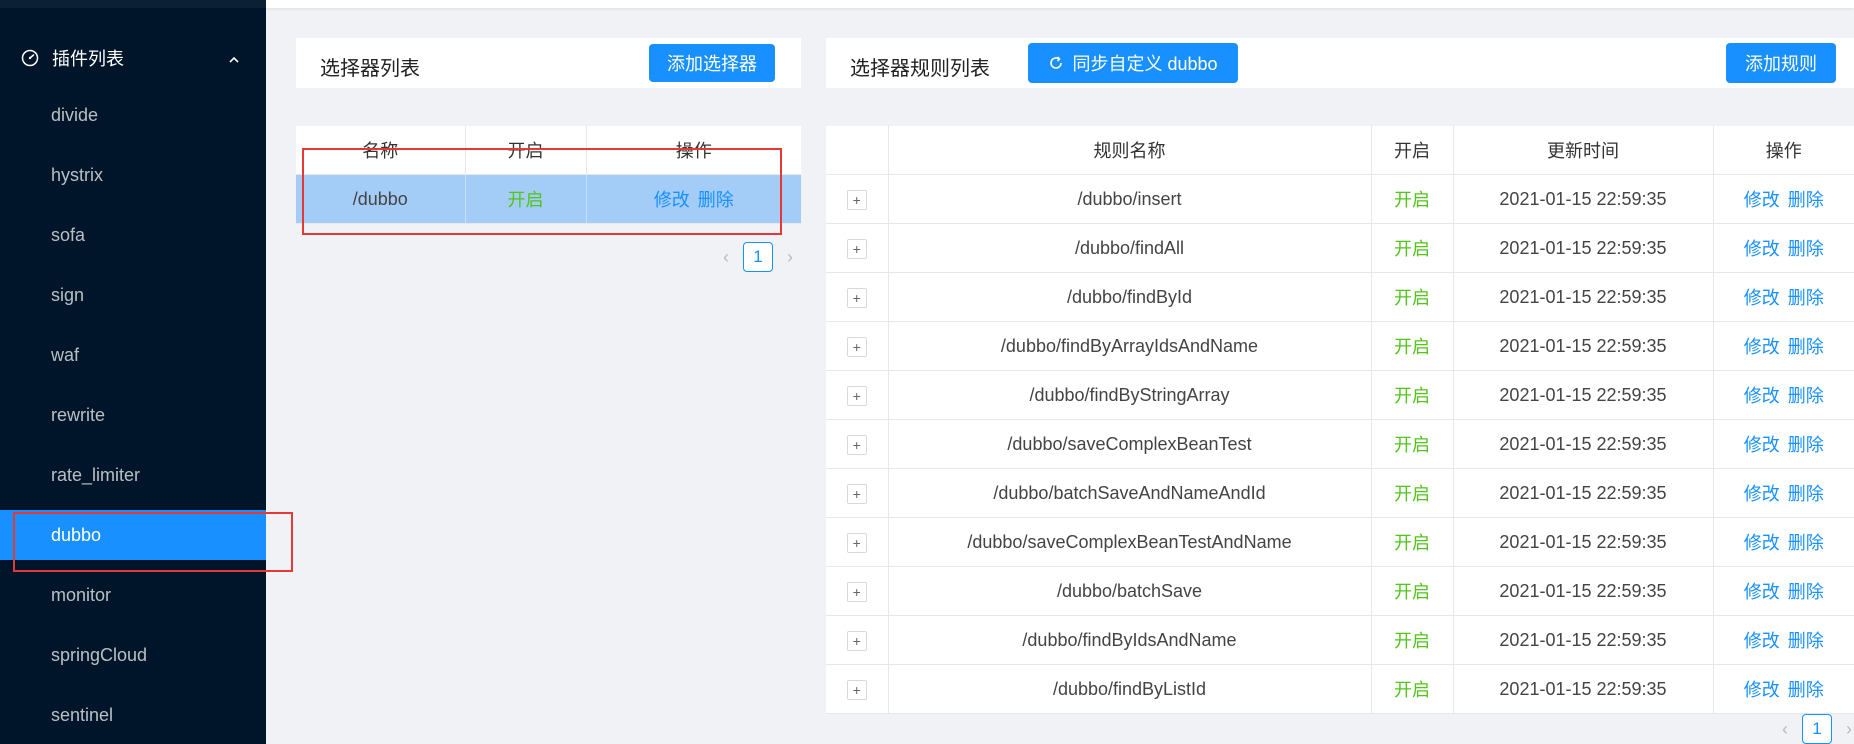 This screenshot has width=1854, height=744. Describe the element at coordinates (1130, 689) in the screenshot. I see `rule-name: /dubbo/findByListId` at that location.